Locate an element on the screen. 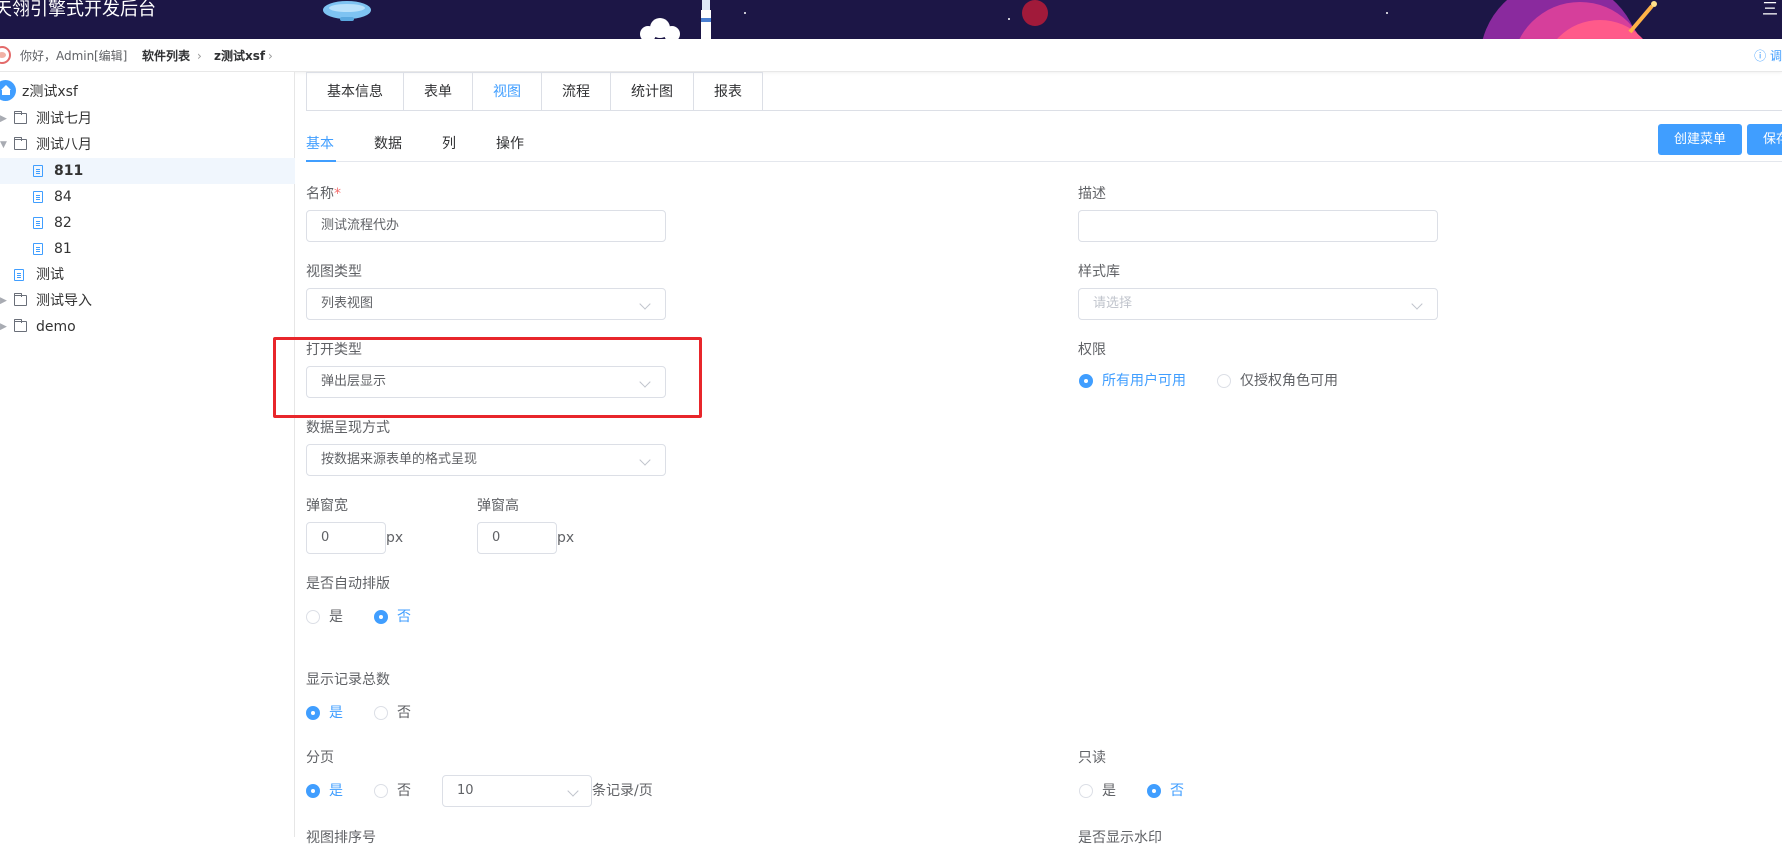  style-lib-placeholder: 请选择 is located at coordinates (1113, 303).